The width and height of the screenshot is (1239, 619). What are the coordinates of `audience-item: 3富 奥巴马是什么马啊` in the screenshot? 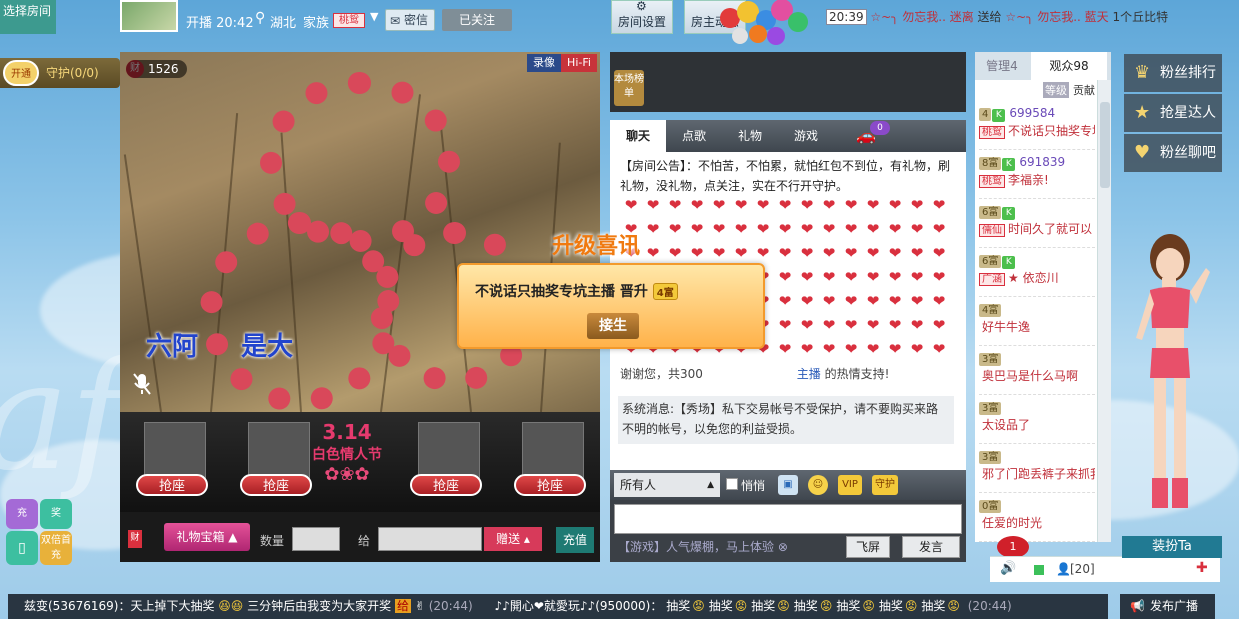 It's located at (1037, 371).